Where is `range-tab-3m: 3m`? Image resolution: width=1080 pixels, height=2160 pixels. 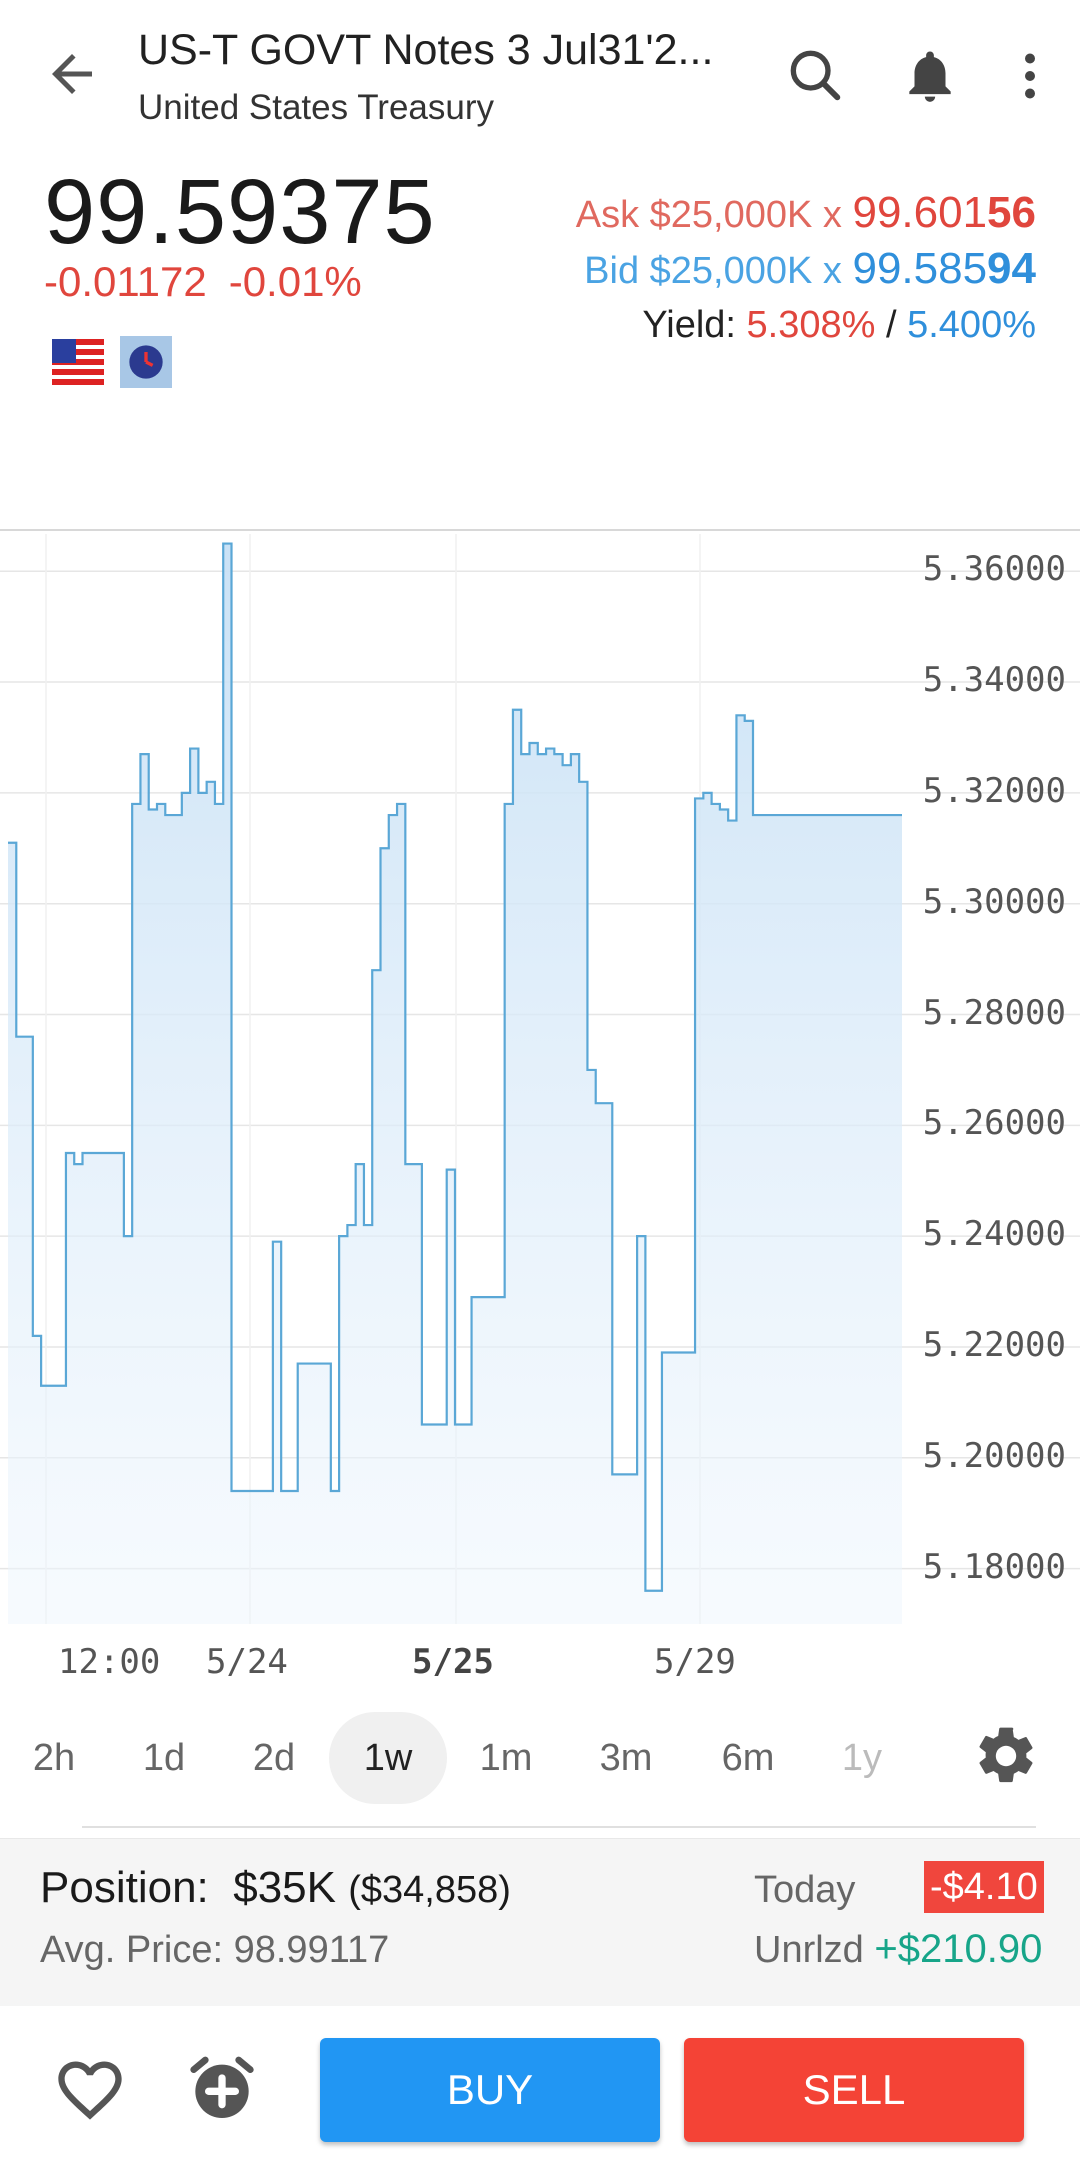 range-tab-3m: 3m is located at coordinates (626, 1758).